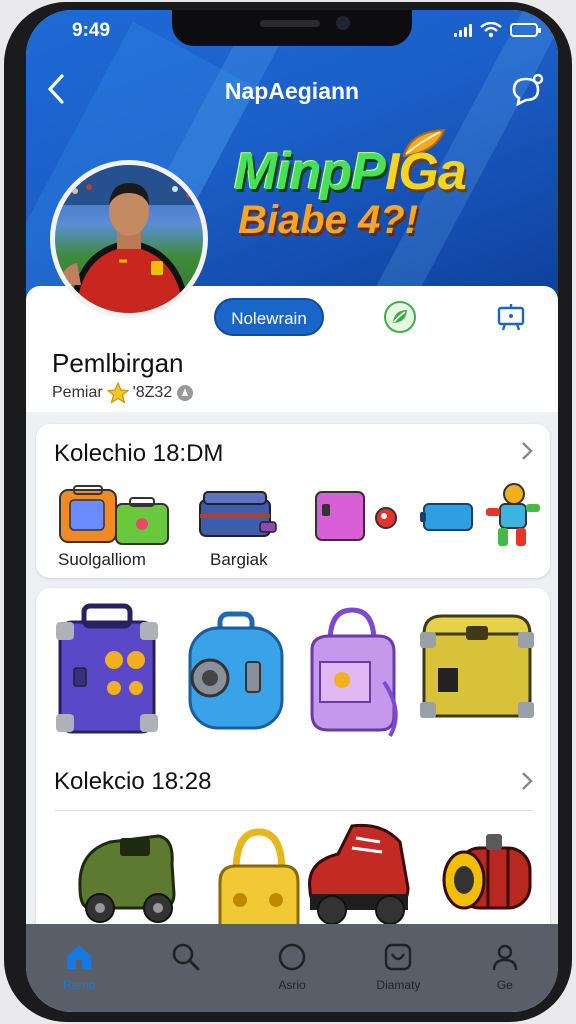 The image size is (576, 1024). I want to click on bottom-nav: Remo Asrio Diamaty Ge, so click(292, 968).